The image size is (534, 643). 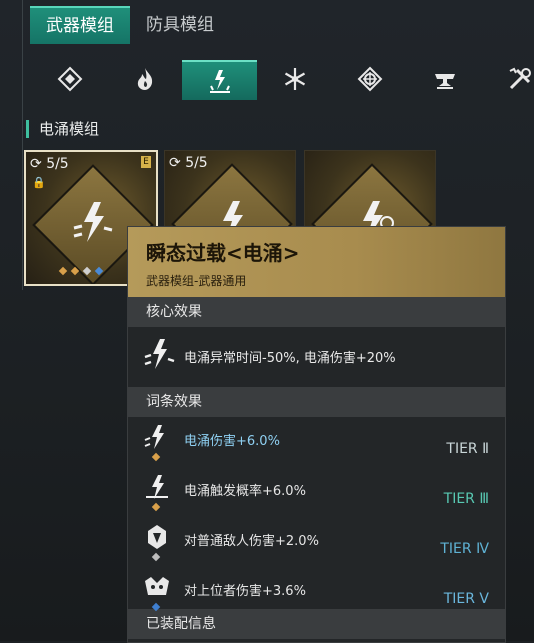 I want to click on element-filter-bar, so click(x=283, y=80).